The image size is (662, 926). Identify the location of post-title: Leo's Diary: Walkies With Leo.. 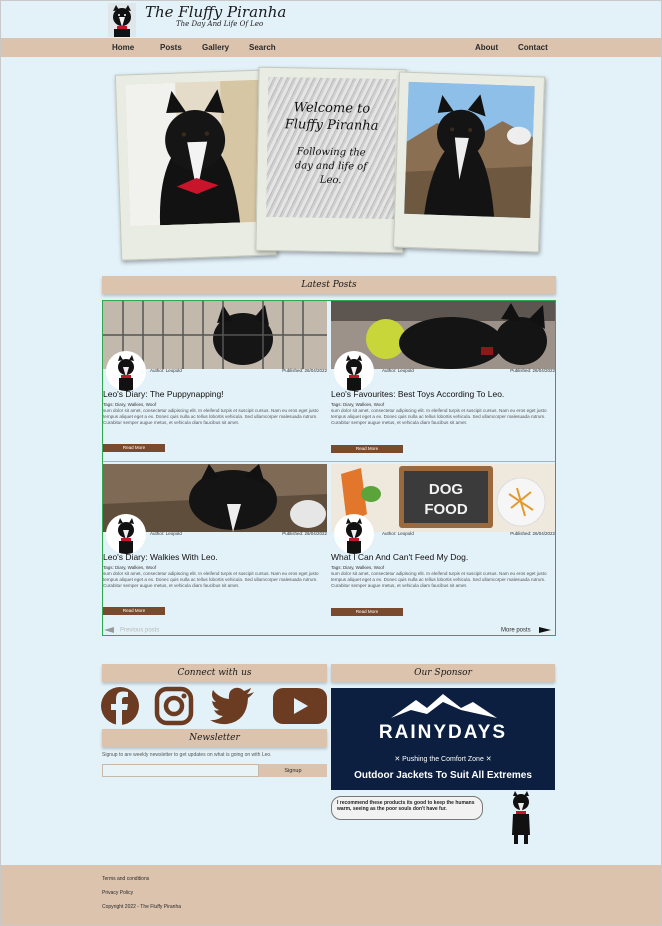
(160, 557).